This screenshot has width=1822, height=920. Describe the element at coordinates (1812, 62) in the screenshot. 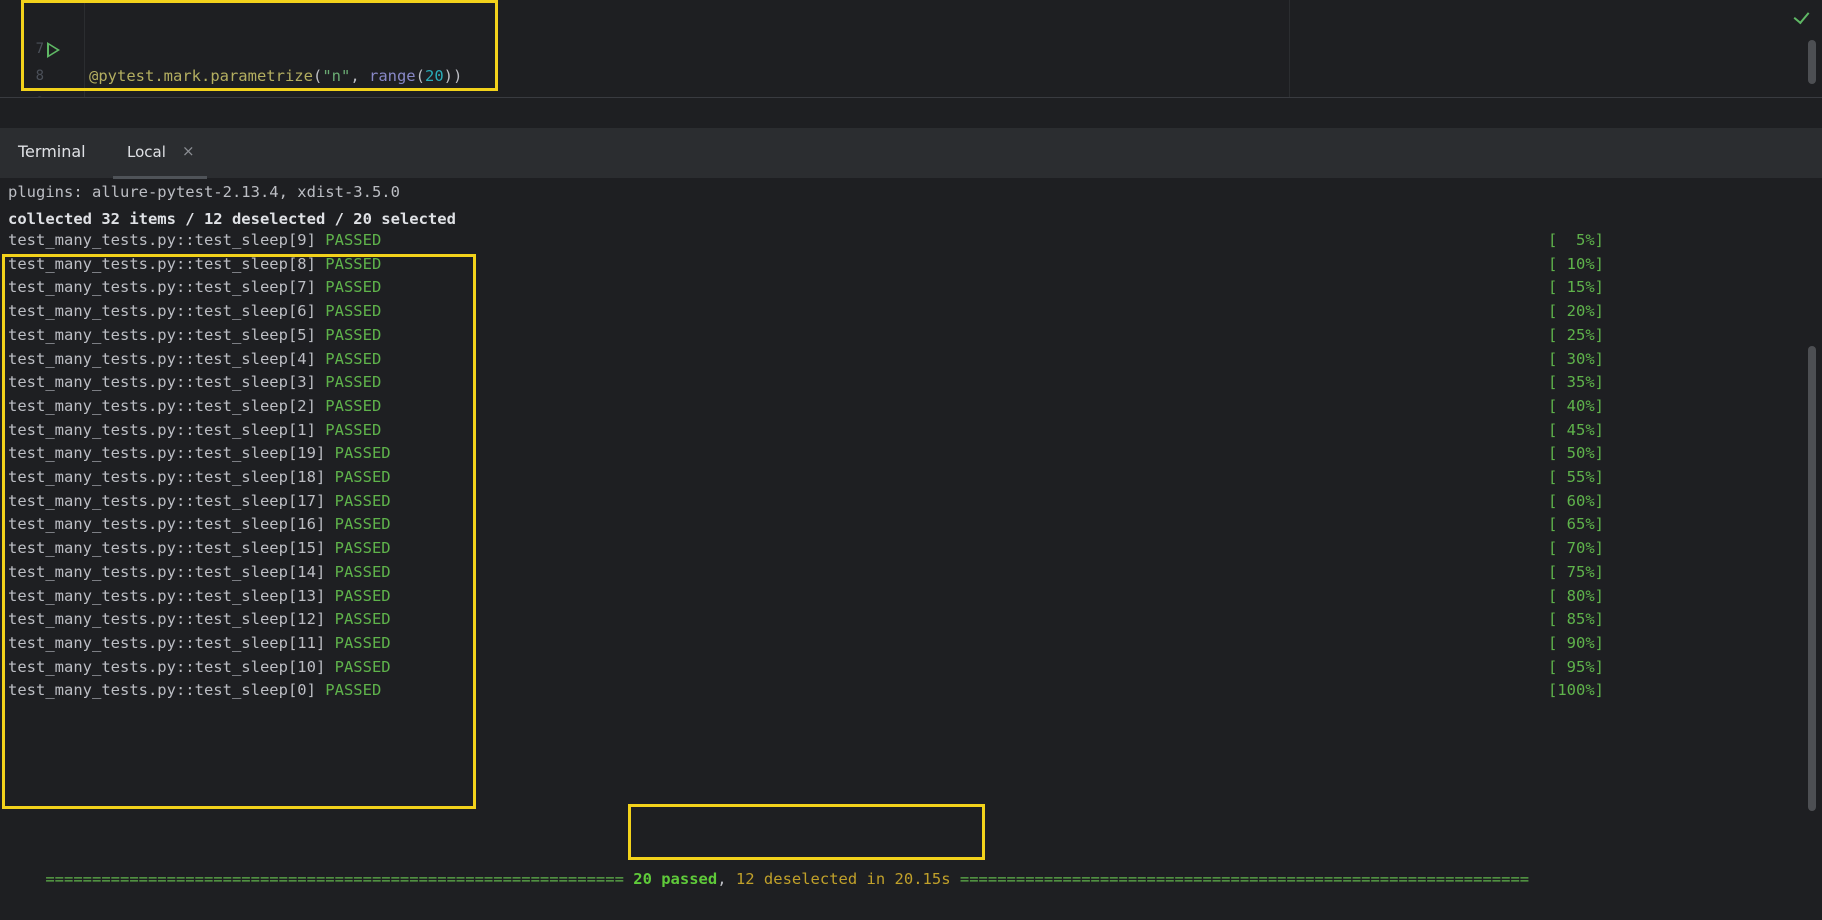

I see `editor-scrollbar` at that location.